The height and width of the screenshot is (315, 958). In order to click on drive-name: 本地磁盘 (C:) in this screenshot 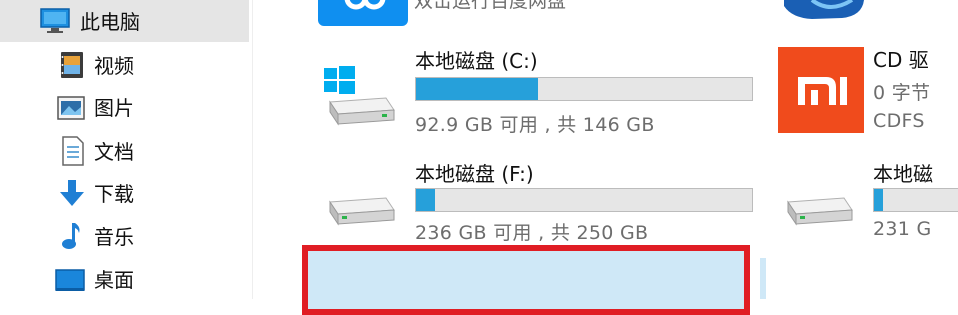, I will do `click(476, 61)`.